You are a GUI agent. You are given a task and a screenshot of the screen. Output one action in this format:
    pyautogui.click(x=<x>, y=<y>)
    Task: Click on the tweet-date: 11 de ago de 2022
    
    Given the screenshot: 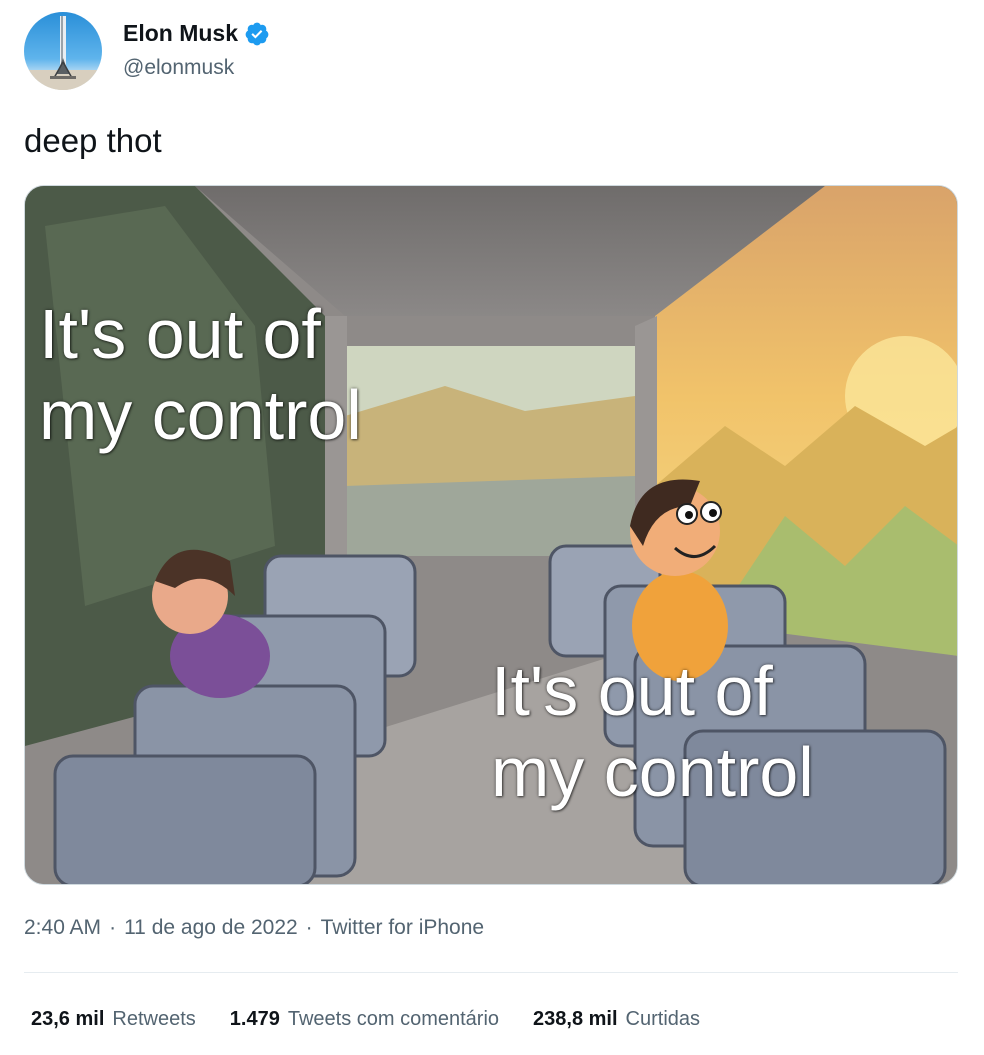 What is the action you would take?
    pyautogui.click(x=211, y=928)
    